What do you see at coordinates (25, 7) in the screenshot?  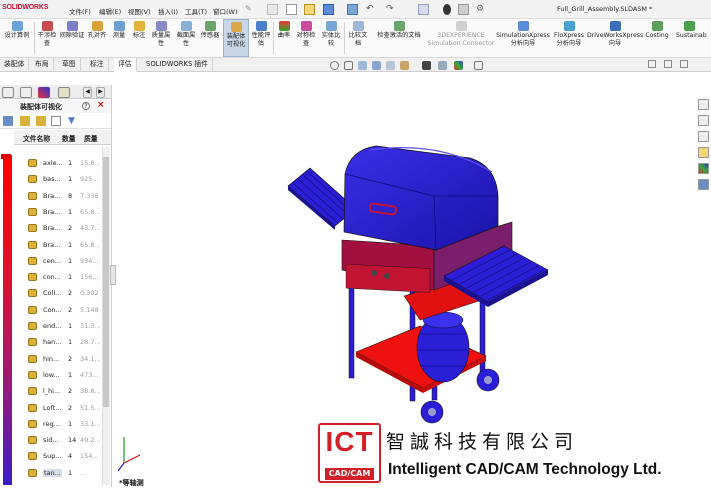 I see `solidworks-logo: SOLIDWORKS` at bounding box center [25, 7].